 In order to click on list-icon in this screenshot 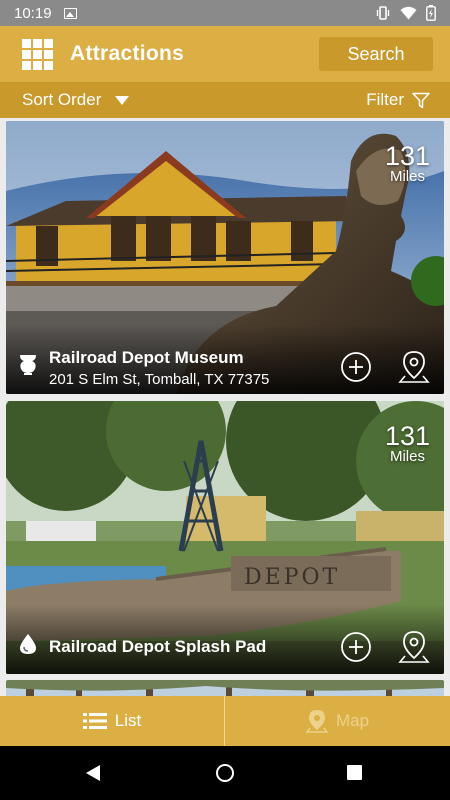, I will do `click(94, 721)`.